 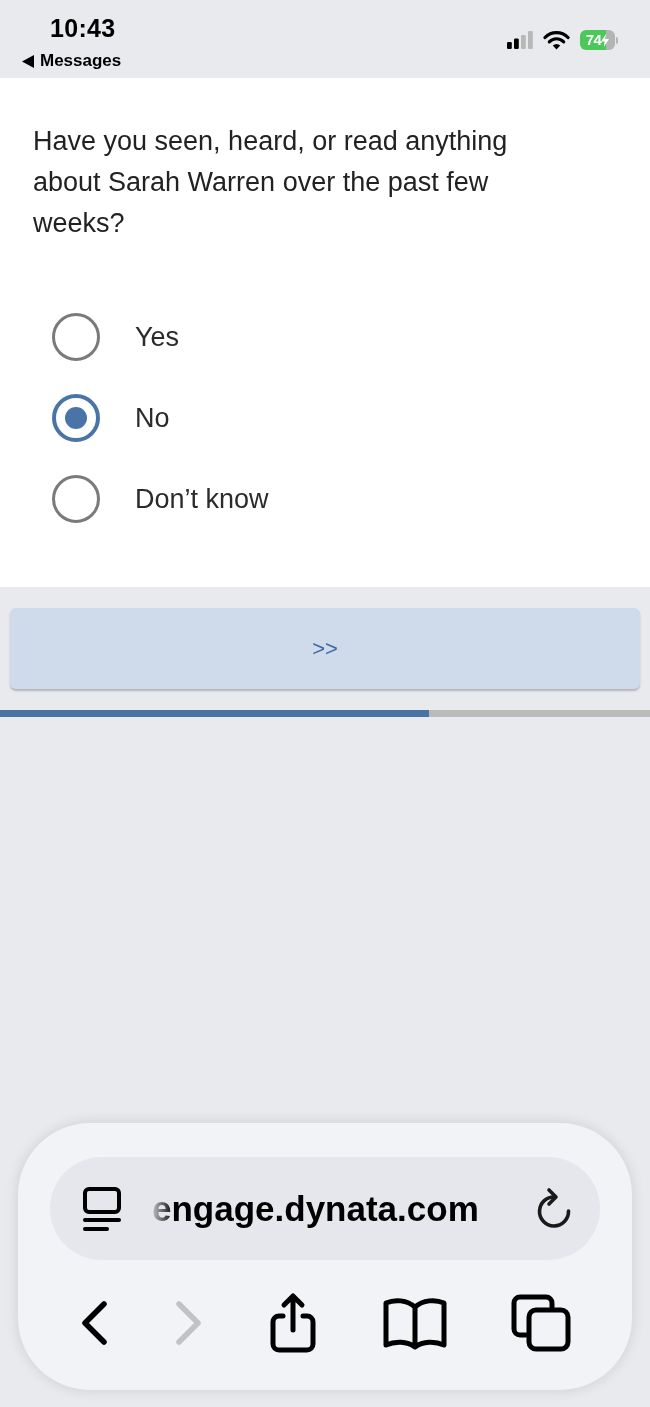 I want to click on option-label: Yes, so click(x=157, y=336).